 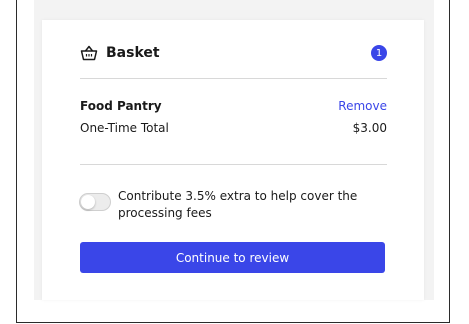 What do you see at coordinates (232, 257) in the screenshot?
I see `continue-to-review-button: Continue to review` at bounding box center [232, 257].